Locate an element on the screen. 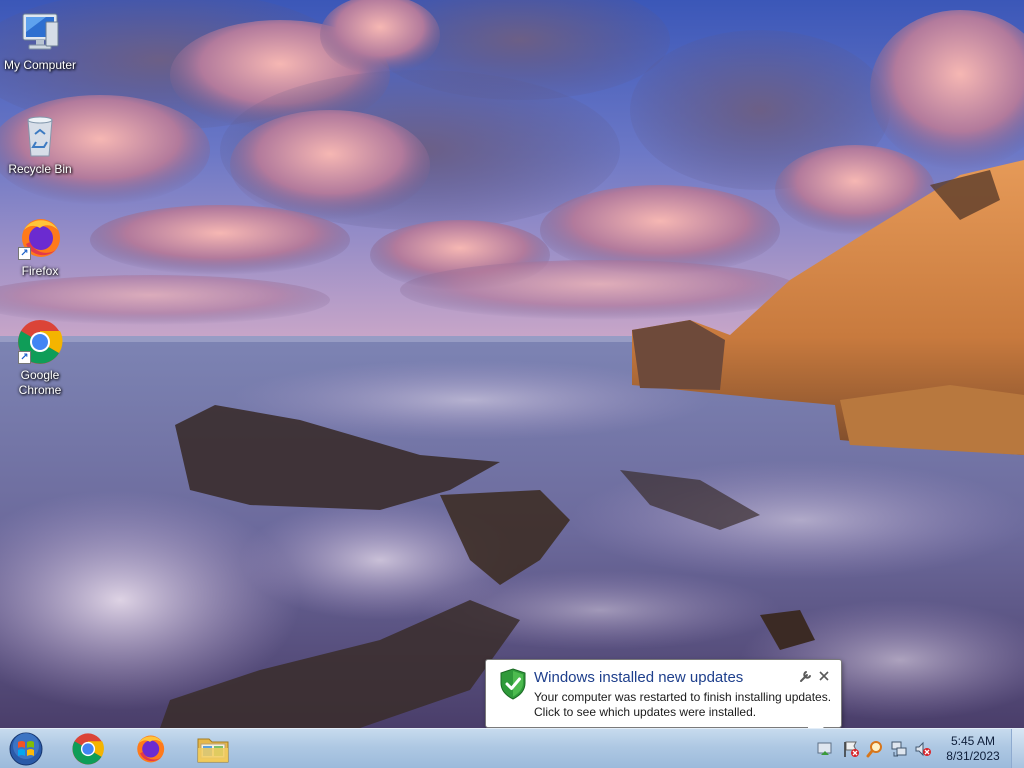 The height and width of the screenshot is (768, 1024). desktop-icon-recycle-bin: Recycle Bin is located at coordinates (40, 144).